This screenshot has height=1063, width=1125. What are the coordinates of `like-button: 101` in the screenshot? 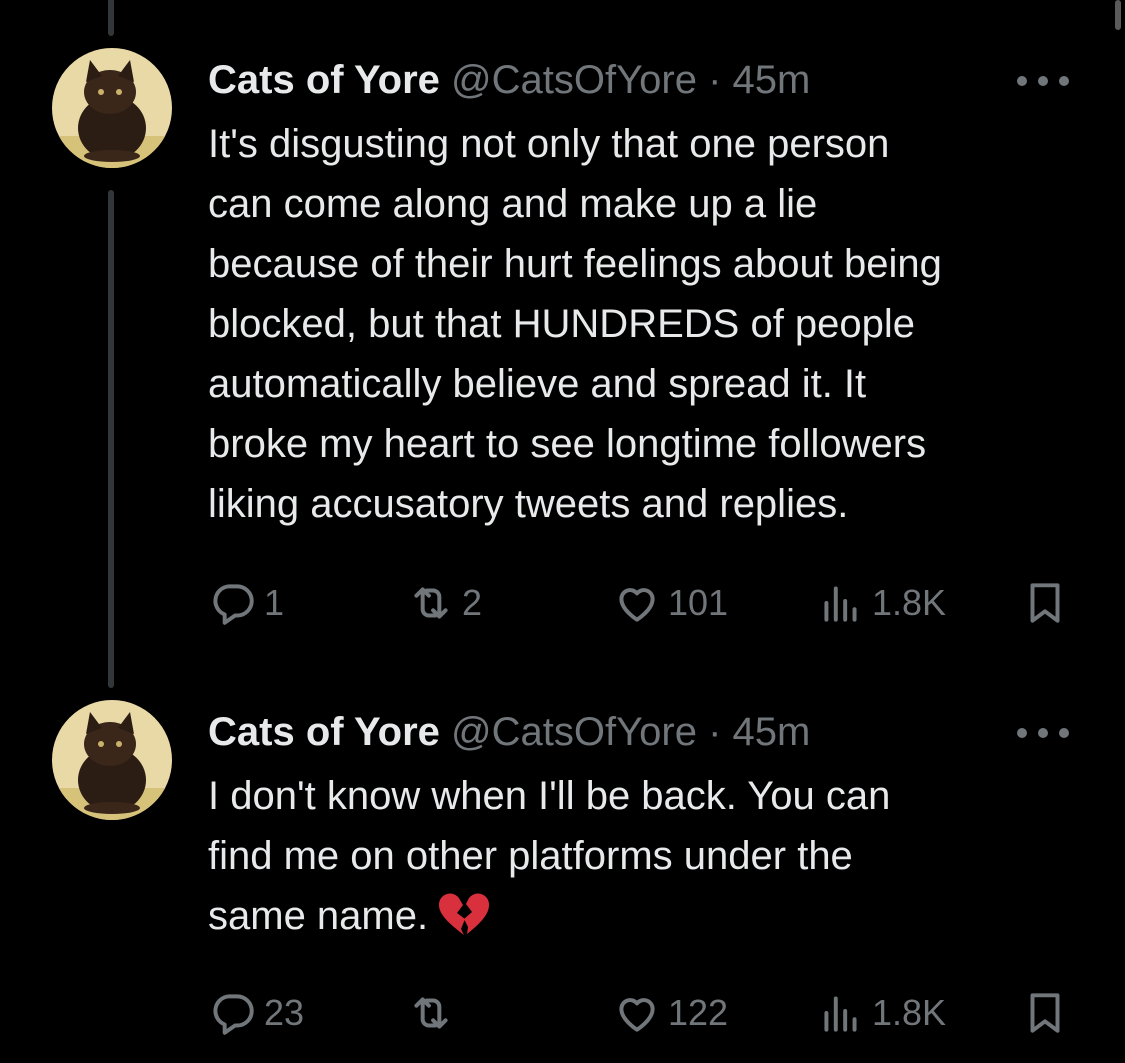 It's located at (670, 603).